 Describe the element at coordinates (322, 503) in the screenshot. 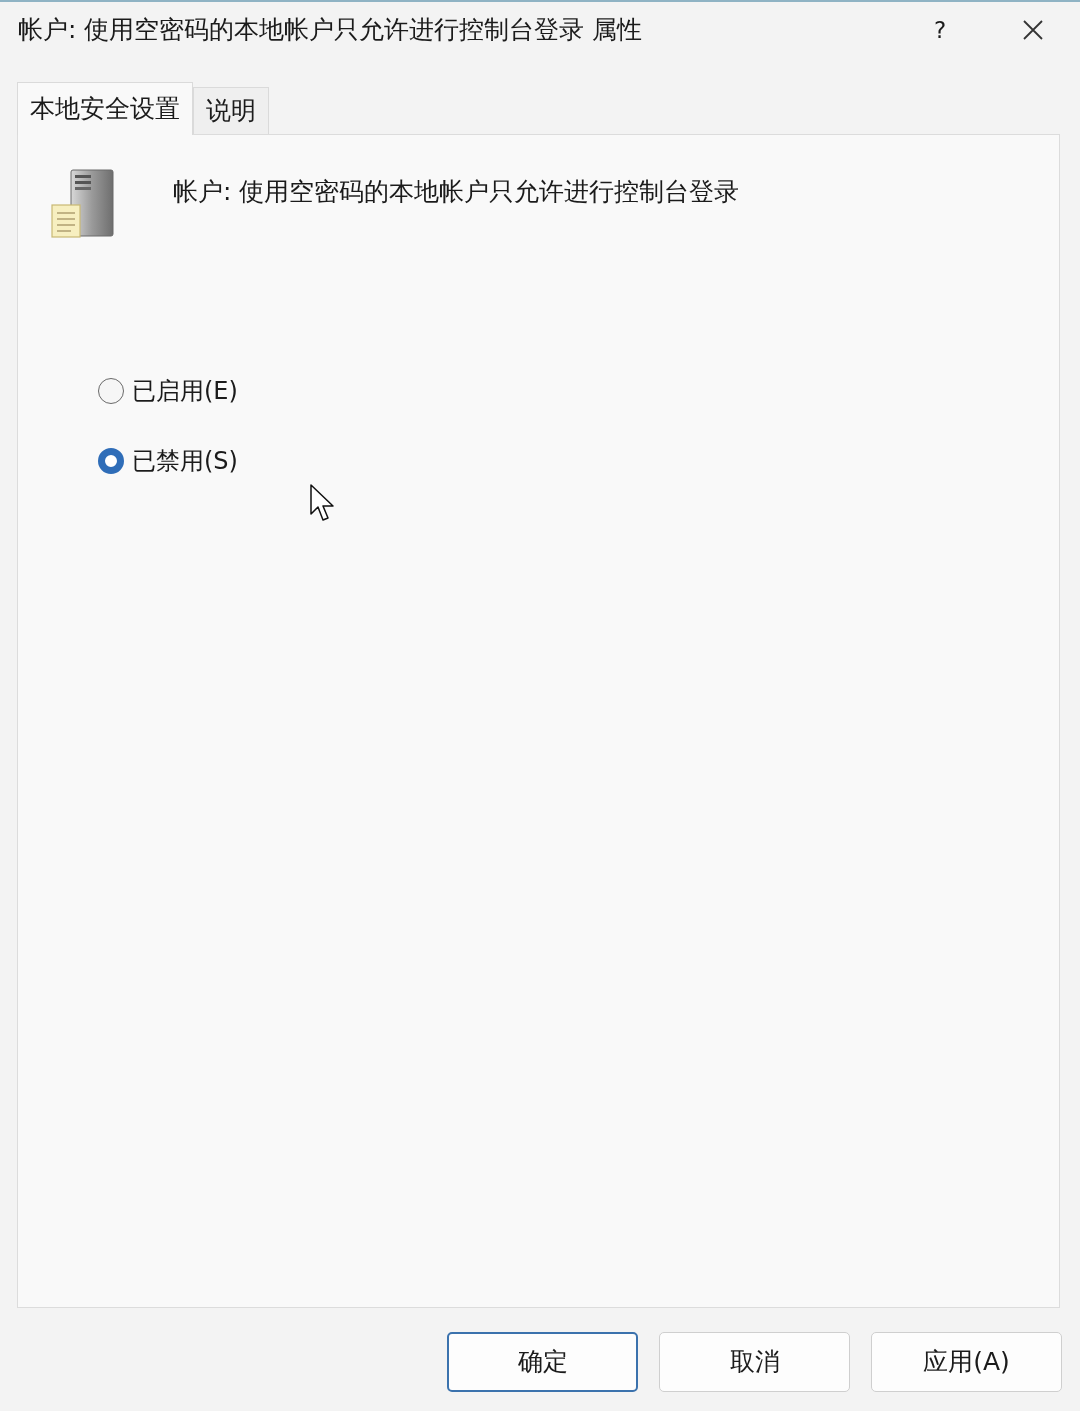

I see `mouse-pointer-icon` at that location.